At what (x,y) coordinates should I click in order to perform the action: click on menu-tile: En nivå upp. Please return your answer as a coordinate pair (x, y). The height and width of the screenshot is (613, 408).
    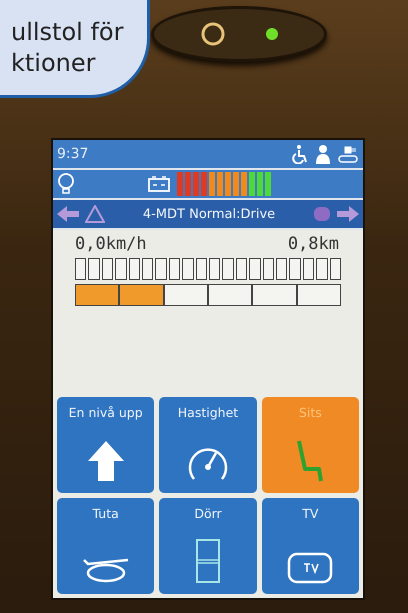
    Looking at the image, I should click on (105, 445).